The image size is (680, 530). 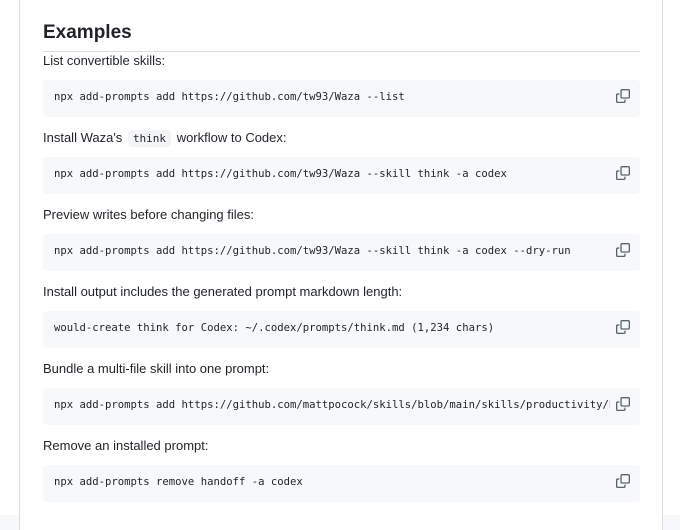 I want to click on example-description: Install Waza's think workflow to Codex:, so click(x=165, y=138).